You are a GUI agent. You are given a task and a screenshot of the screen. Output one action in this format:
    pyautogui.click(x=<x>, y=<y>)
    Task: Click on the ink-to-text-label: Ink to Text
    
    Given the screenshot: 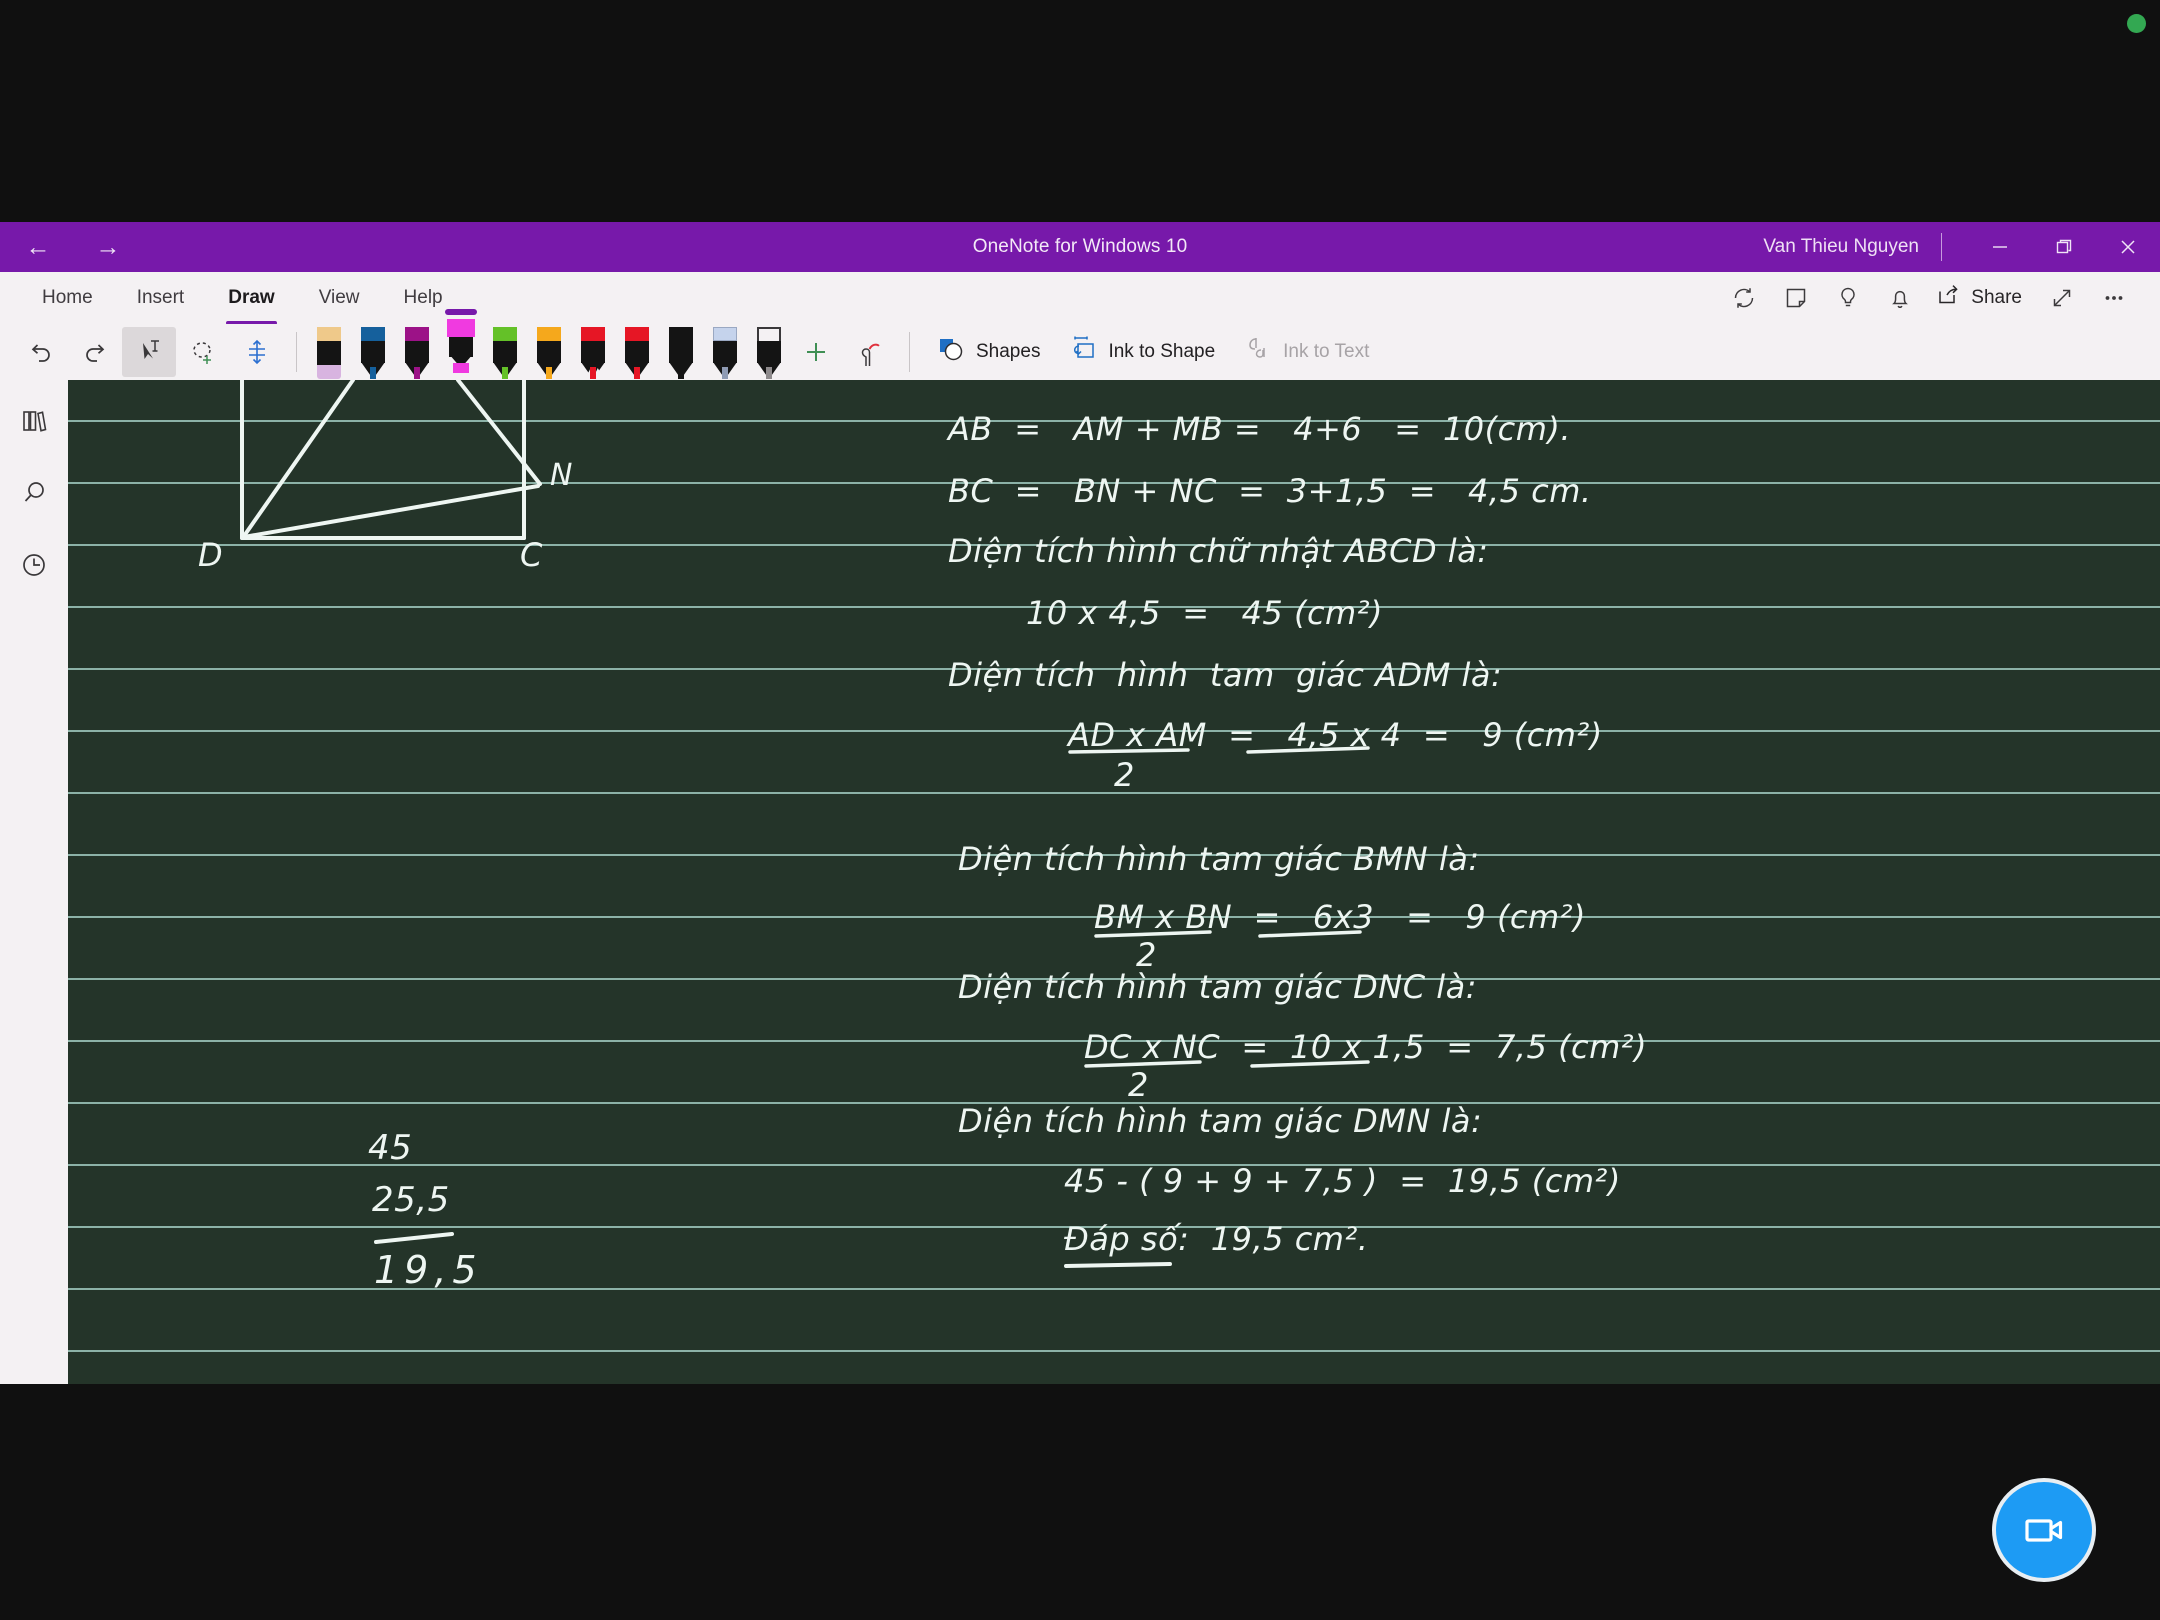 What is the action you would take?
    pyautogui.click(x=1326, y=351)
    